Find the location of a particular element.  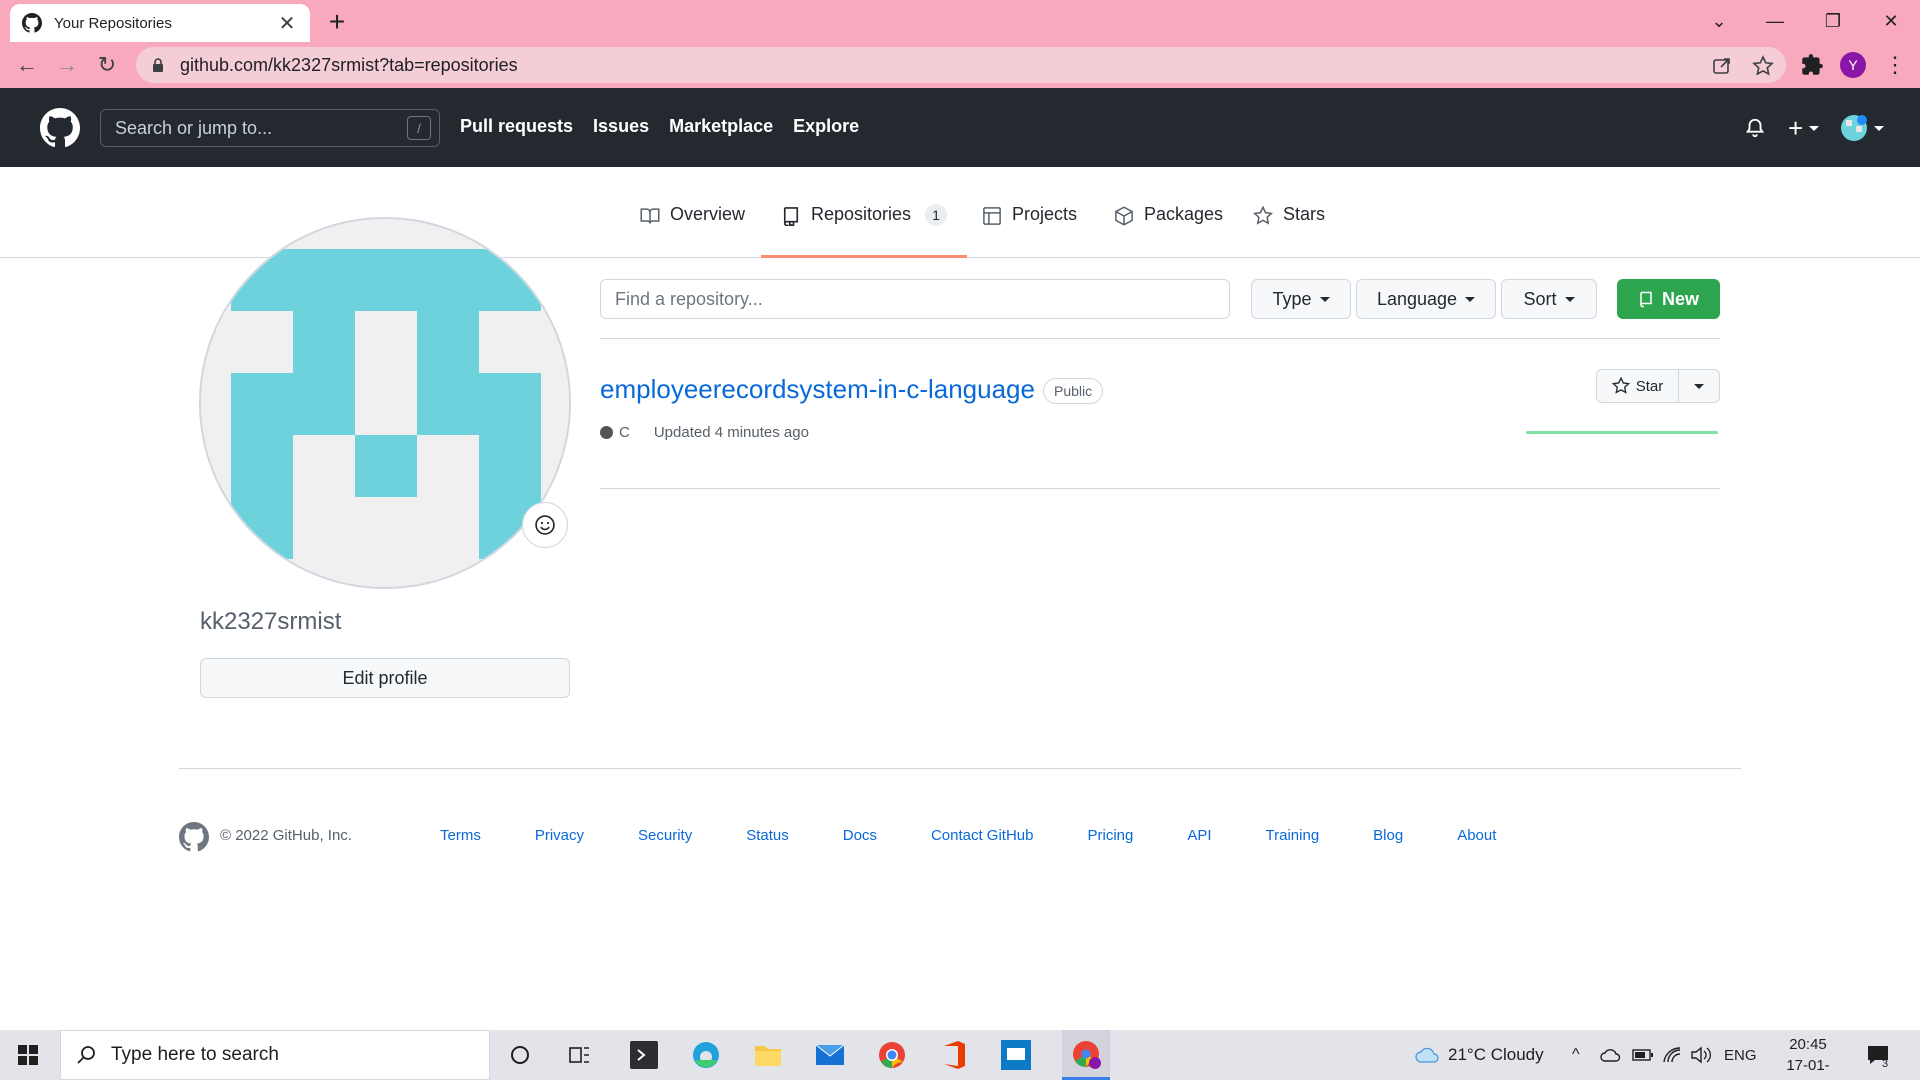

address-bar: github.com/kk2327srmist?tab=repositories is located at coordinates (961, 65).